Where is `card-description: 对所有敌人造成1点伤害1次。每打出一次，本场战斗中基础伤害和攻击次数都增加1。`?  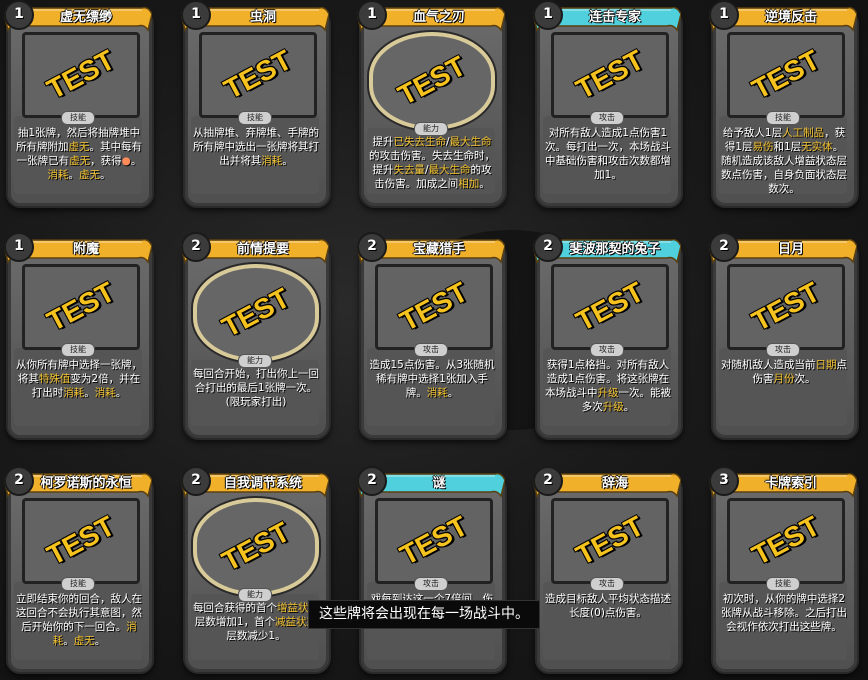
card-description: 对所有敌人造成1点伤害1次。每打出一次，本场战斗中基础伤害和攻击次数都增加1。 is located at coordinates (608, 154).